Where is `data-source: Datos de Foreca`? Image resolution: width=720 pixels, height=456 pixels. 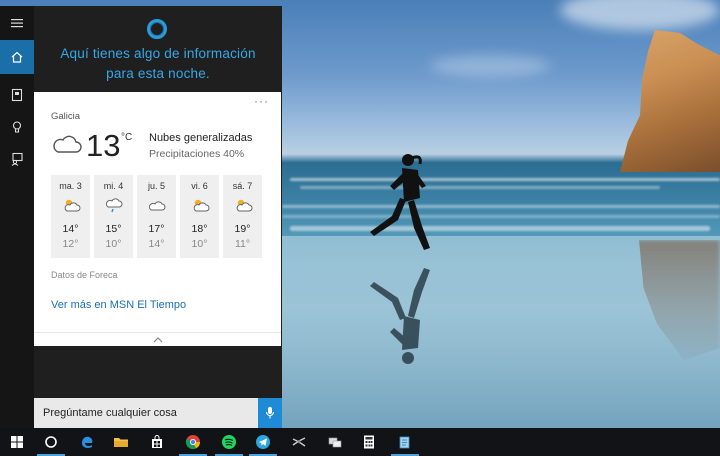 data-source: Datos de Foreca is located at coordinates (84, 275).